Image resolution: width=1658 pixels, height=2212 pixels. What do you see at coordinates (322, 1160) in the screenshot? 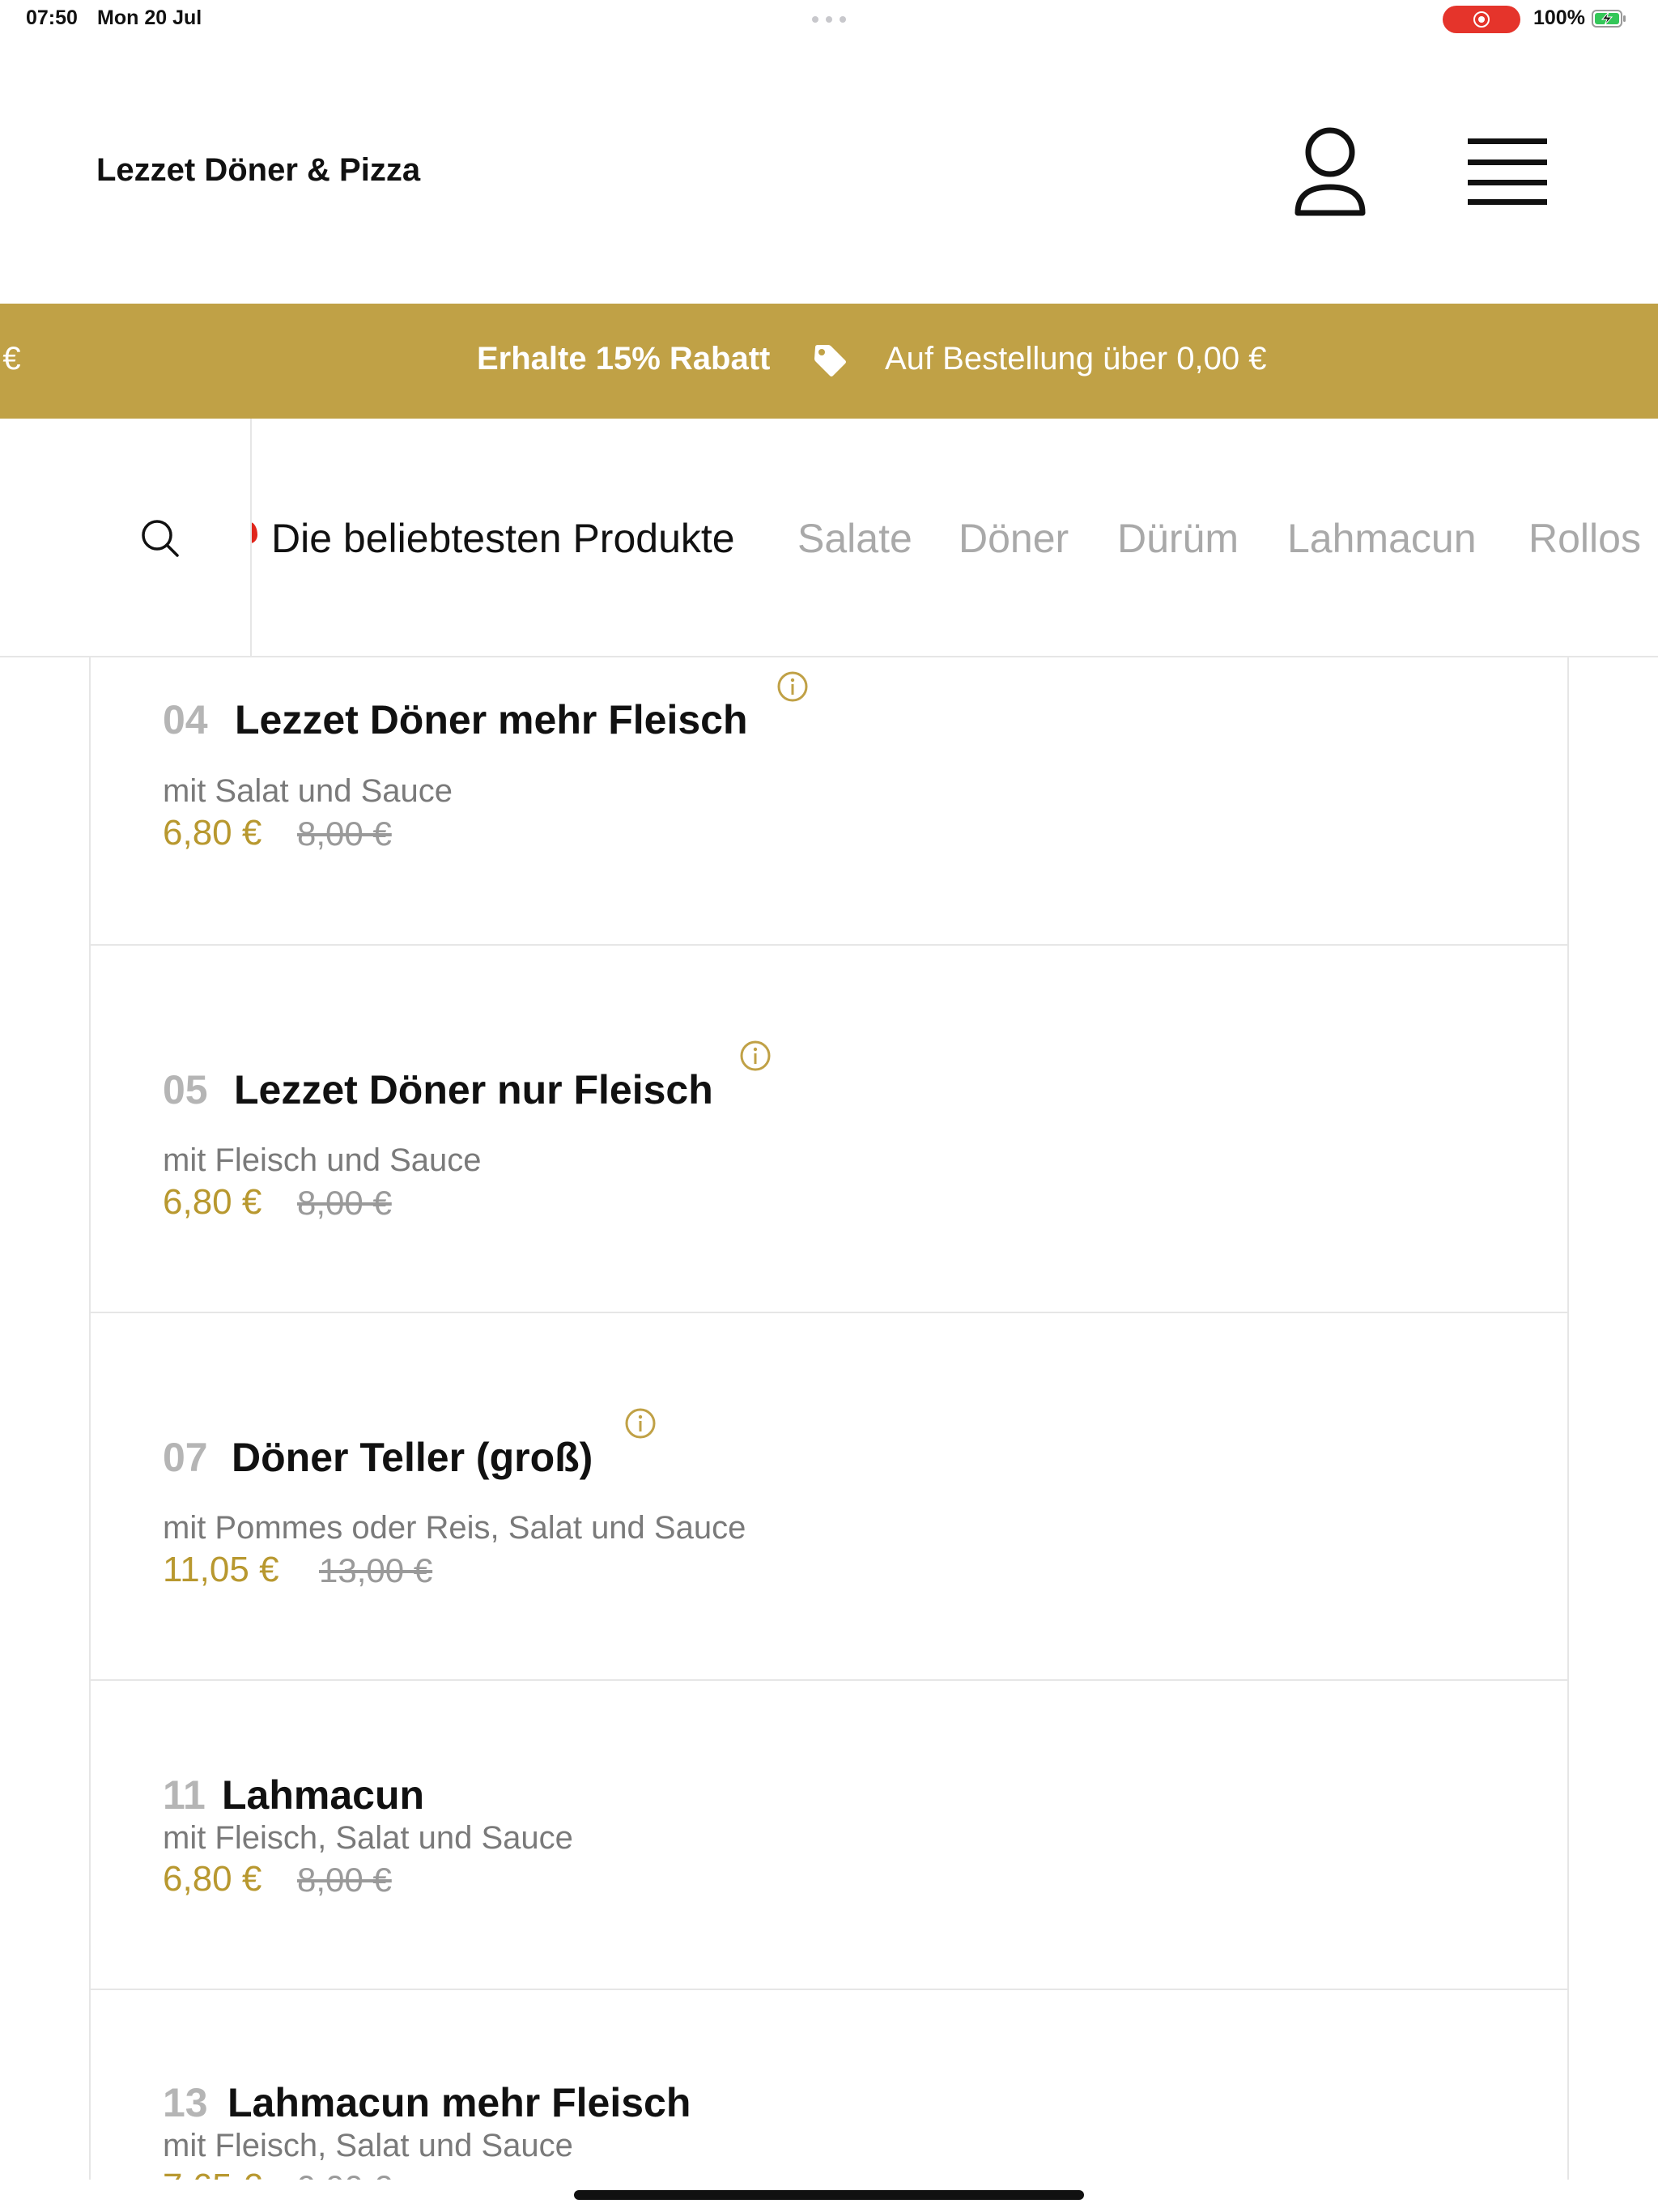
I see `product-description: mit Fleisch und Sauce` at bounding box center [322, 1160].